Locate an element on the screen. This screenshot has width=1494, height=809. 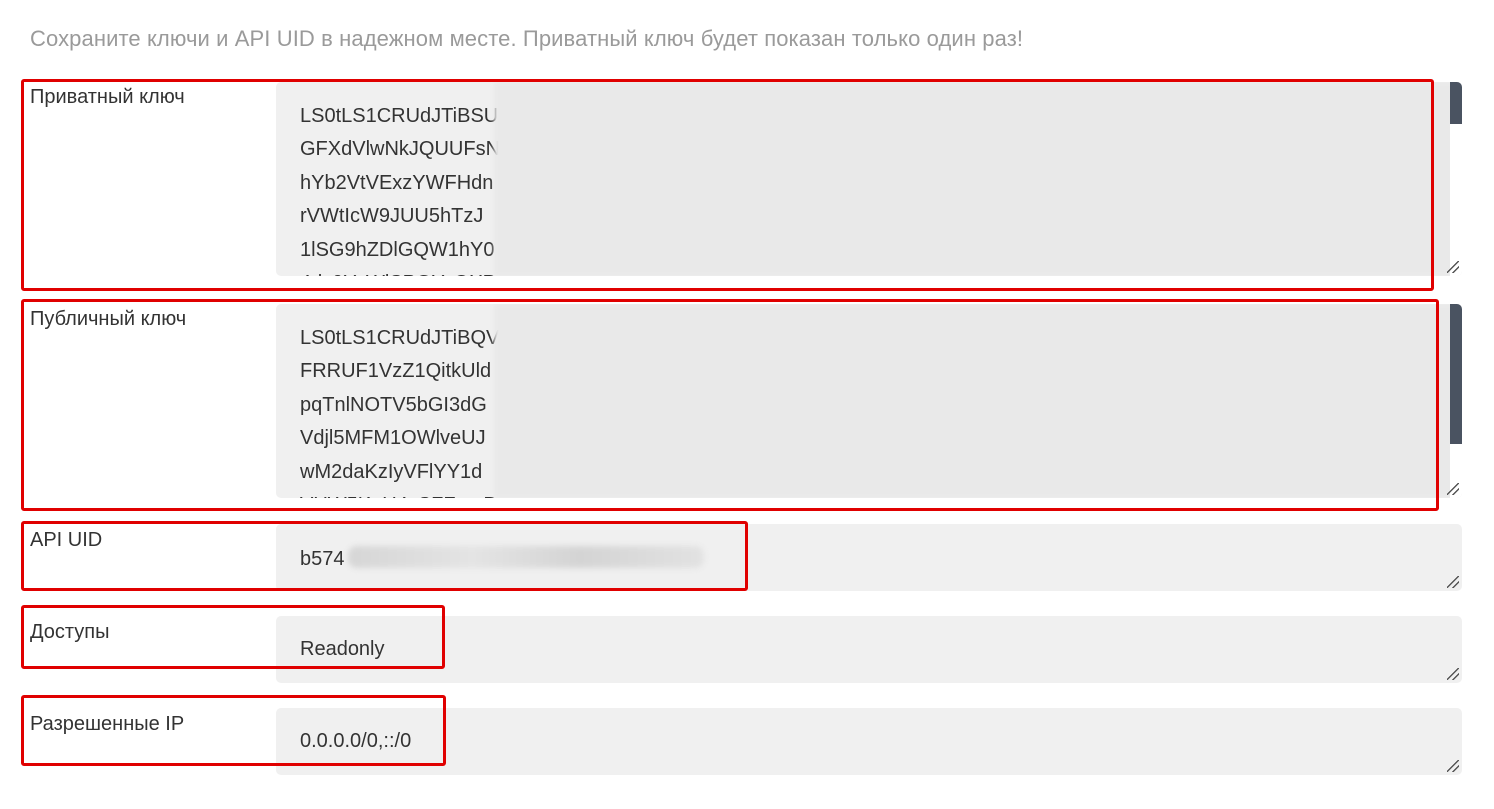
access-highlight is located at coordinates (233, 637).